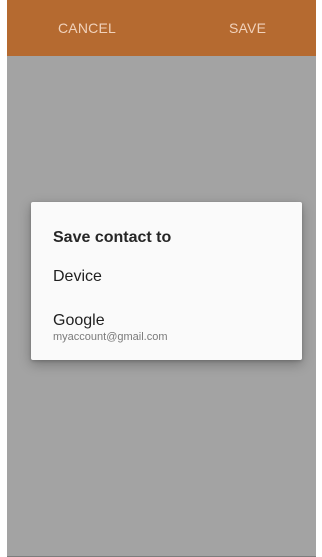  I want to click on cancel-button: CANCEL, so click(87, 28).